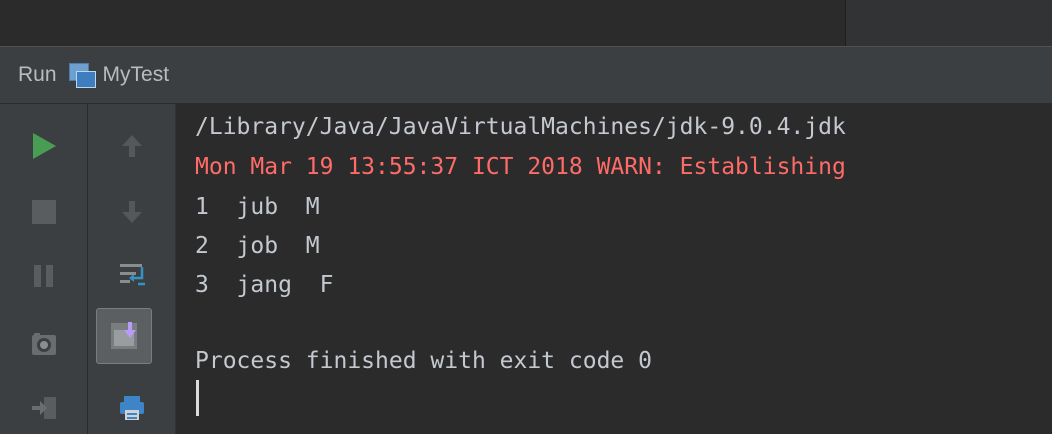 The height and width of the screenshot is (434, 1052). I want to click on previous-occurrence-button, so click(132, 146).